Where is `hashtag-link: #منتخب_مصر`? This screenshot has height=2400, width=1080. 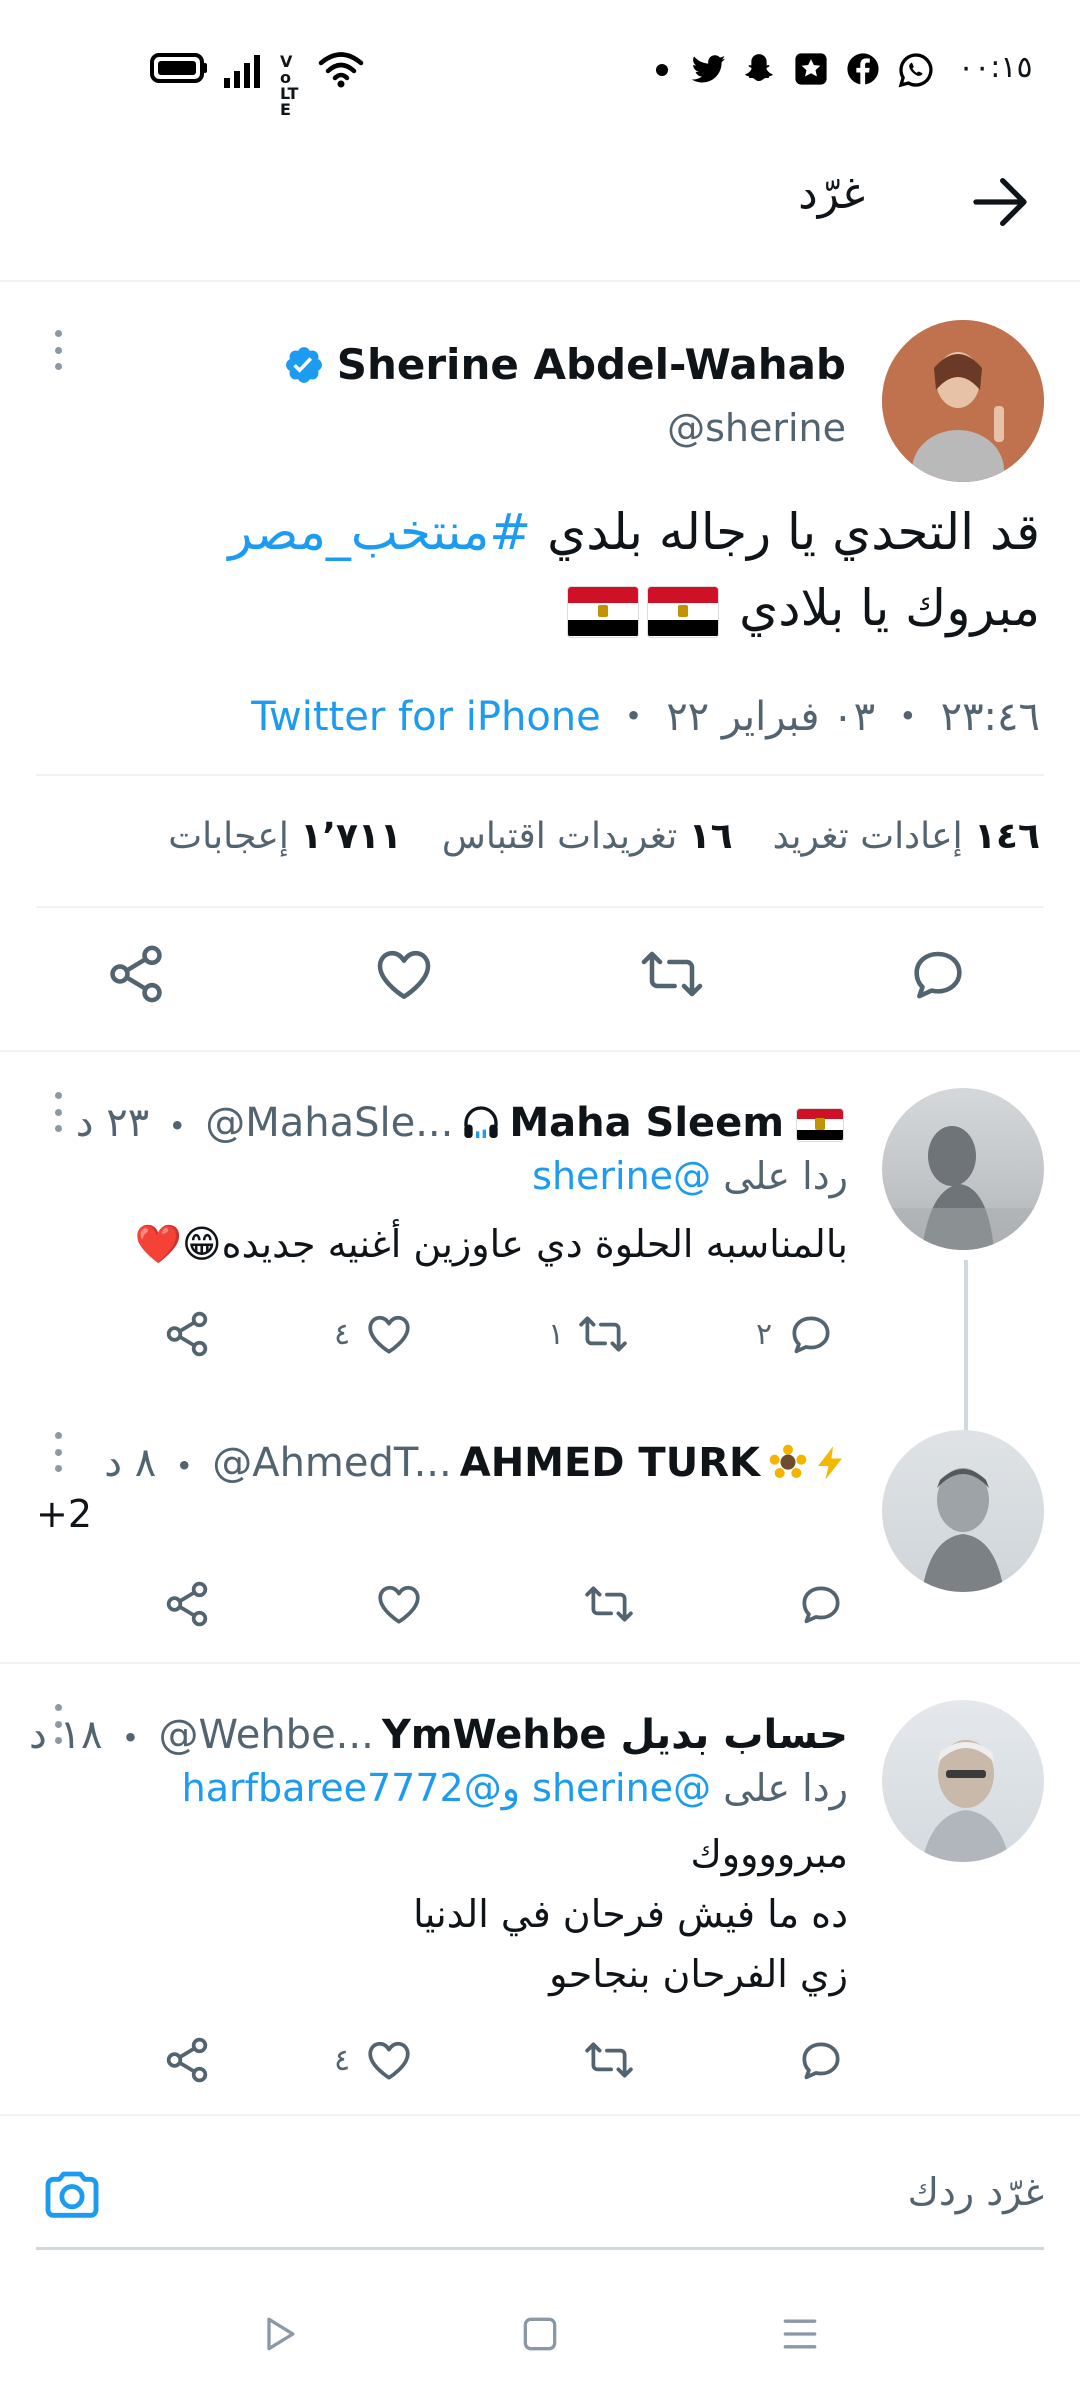
hashtag-link: #منتخب_مصر is located at coordinates (379, 532).